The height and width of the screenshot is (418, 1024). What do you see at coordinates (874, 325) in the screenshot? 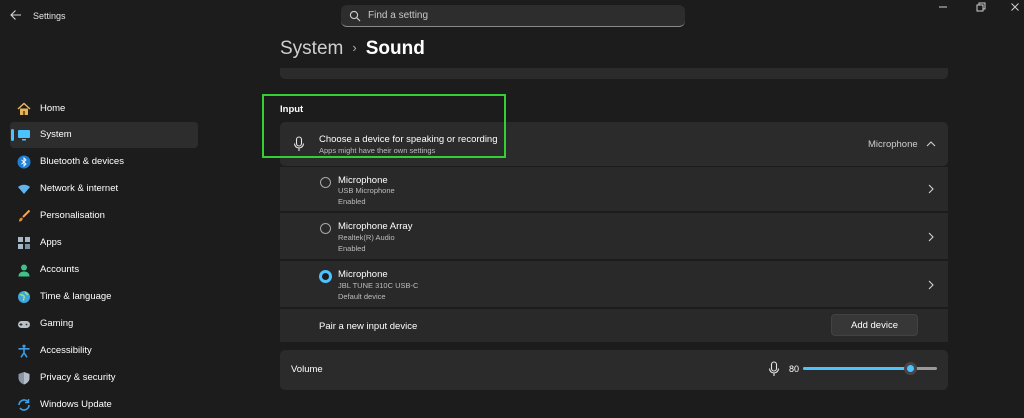
I see `add-device-button: Add device` at bounding box center [874, 325].